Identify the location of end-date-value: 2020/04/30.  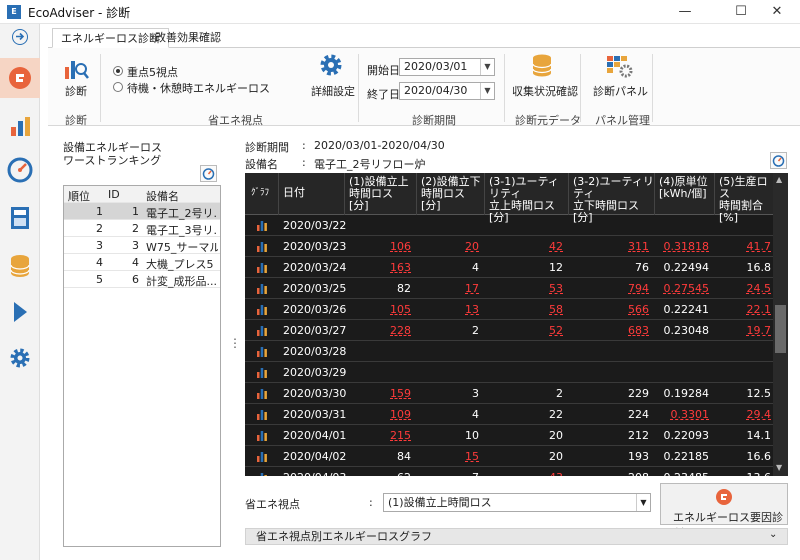
(436, 90).